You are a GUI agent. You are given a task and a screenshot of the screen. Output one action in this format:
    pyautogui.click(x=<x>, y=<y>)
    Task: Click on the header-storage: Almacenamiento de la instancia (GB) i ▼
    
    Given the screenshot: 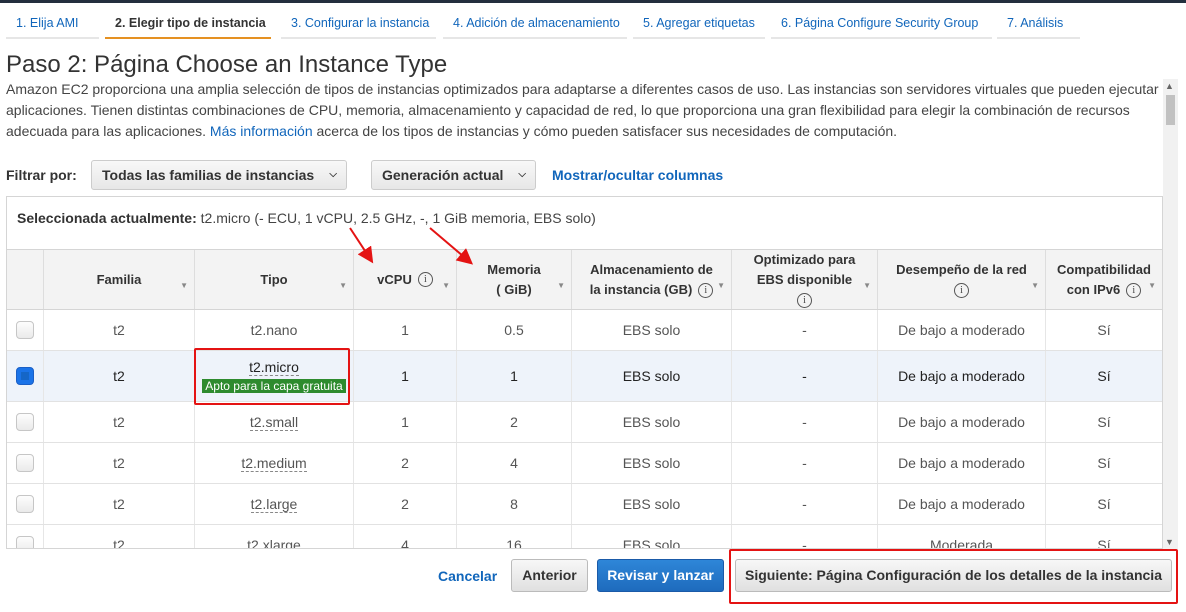 What is the action you would take?
    pyautogui.click(x=652, y=279)
    